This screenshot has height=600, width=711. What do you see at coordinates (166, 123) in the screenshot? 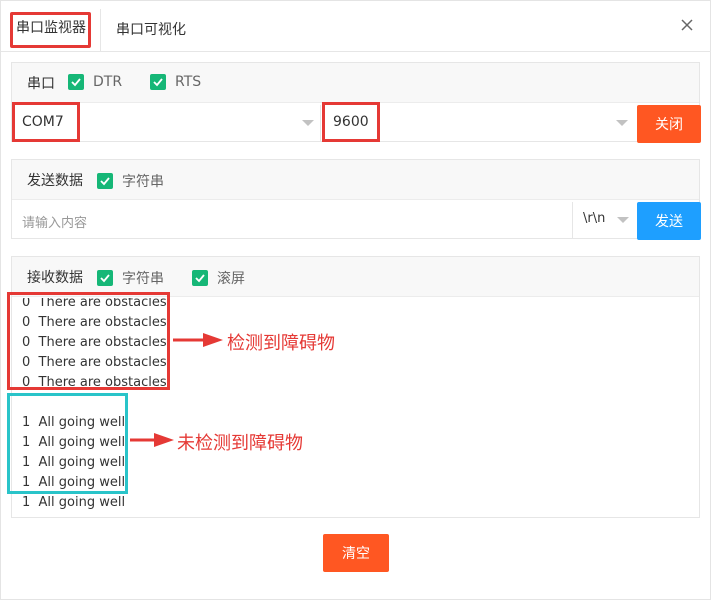
I see `port-select: COM7` at bounding box center [166, 123].